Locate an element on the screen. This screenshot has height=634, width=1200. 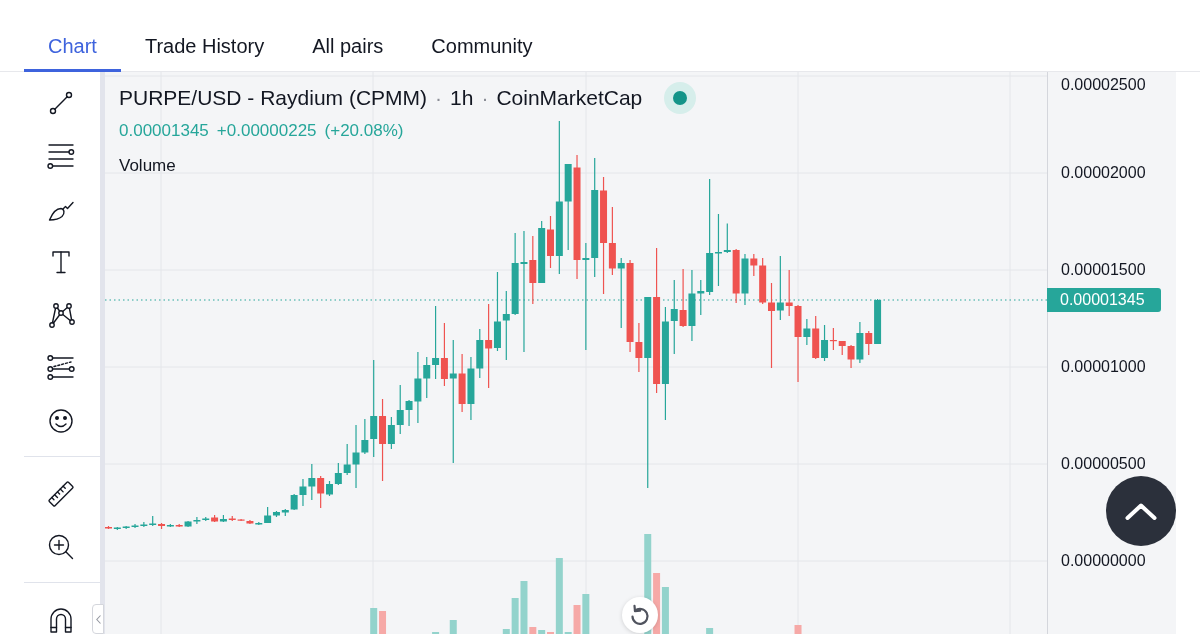
price-change-value: +0.00000225 is located at coordinates (266, 131).